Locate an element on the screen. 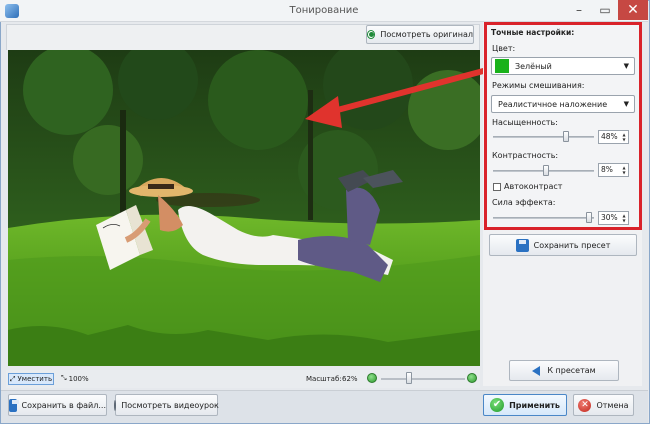  zoom-100-icon: ⤡ is located at coordinates (64, 378).